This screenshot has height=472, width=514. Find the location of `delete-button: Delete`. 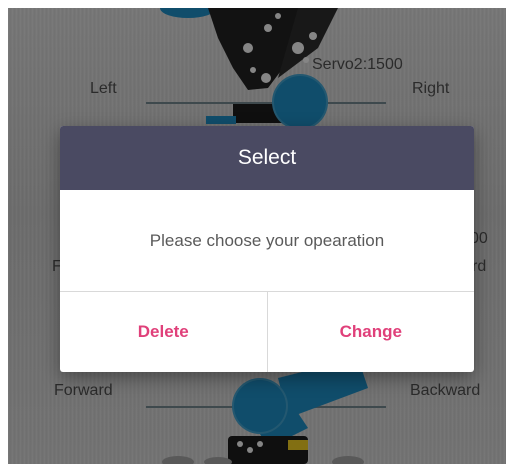

delete-button: Delete is located at coordinates (163, 332).